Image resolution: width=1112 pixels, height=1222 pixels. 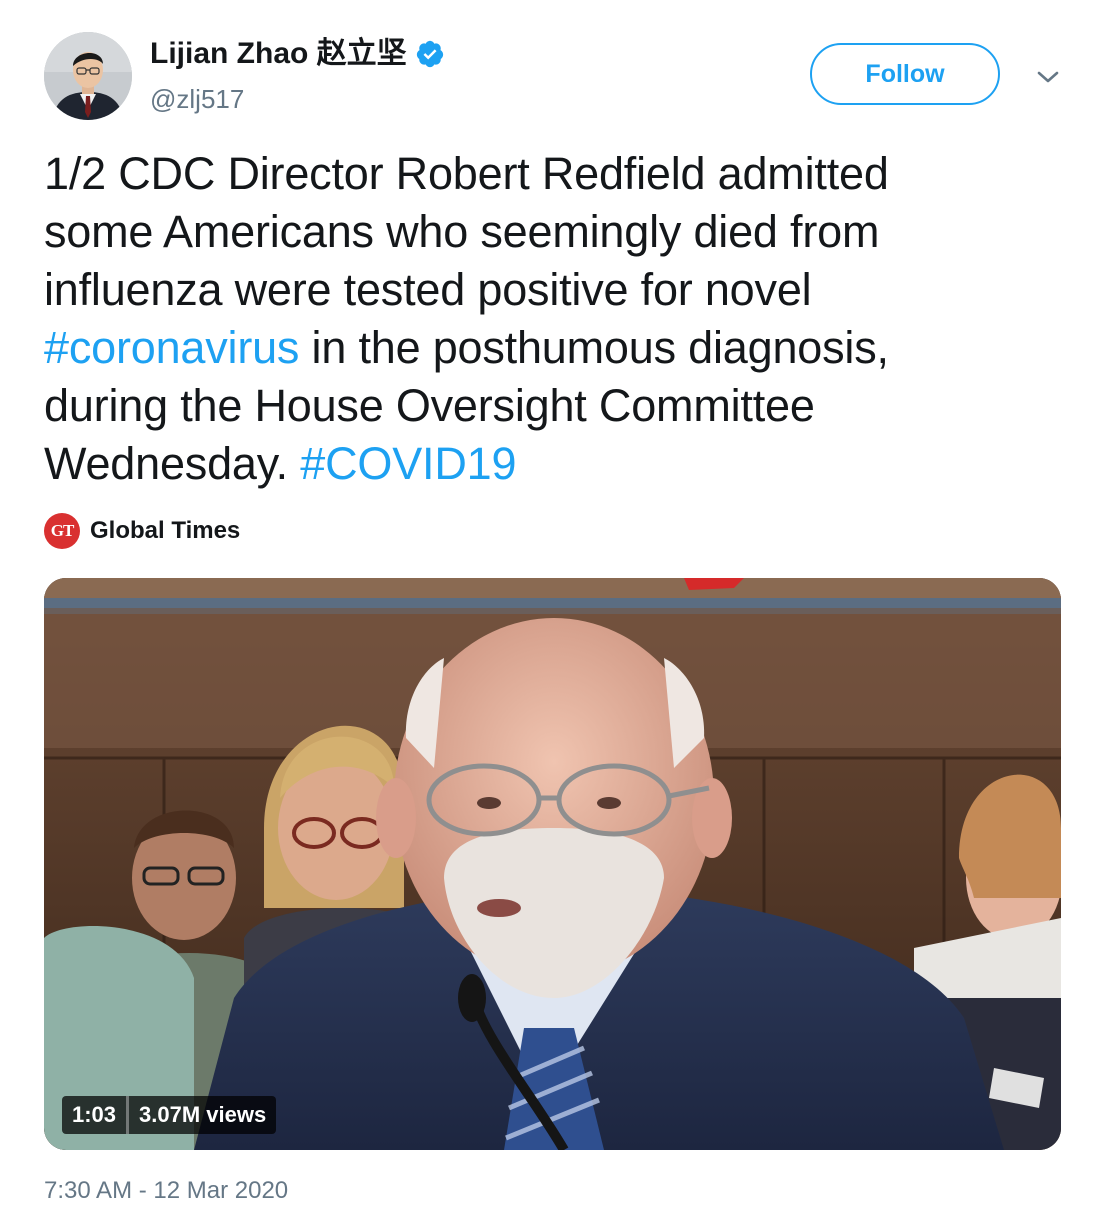 I want to click on hashtag-link-covid19: #COVID19, so click(x=408, y=463).